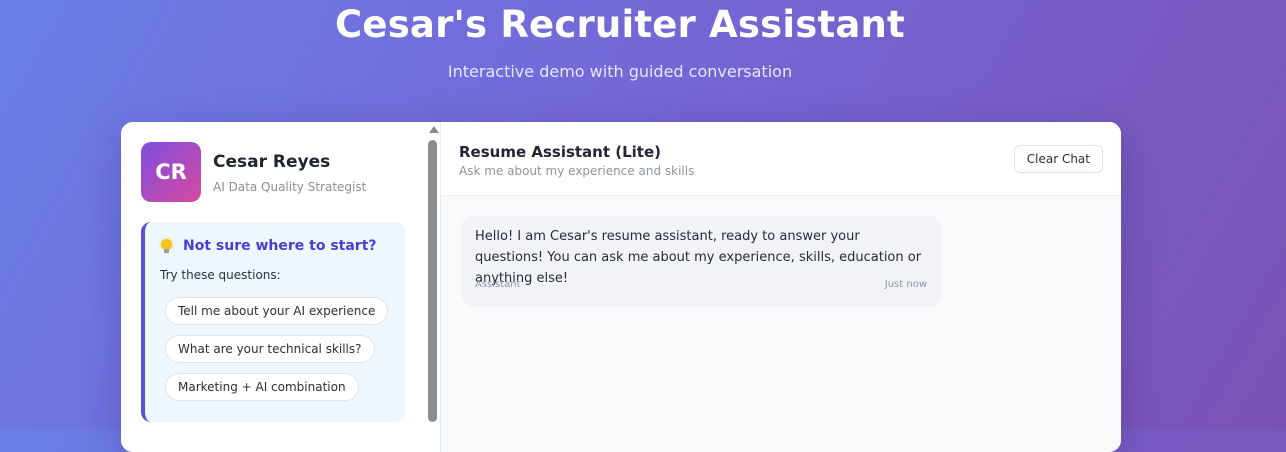 Image resolution: width=1286 pixels, height=452 pixels. I want to click on suggestion-chip: What are your technical skills?, so click(270, 349).